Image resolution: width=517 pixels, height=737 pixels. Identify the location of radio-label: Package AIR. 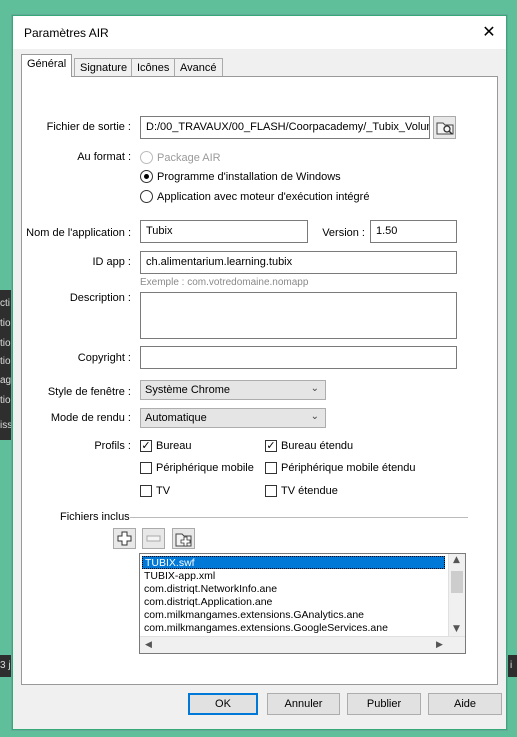
(189, 157).